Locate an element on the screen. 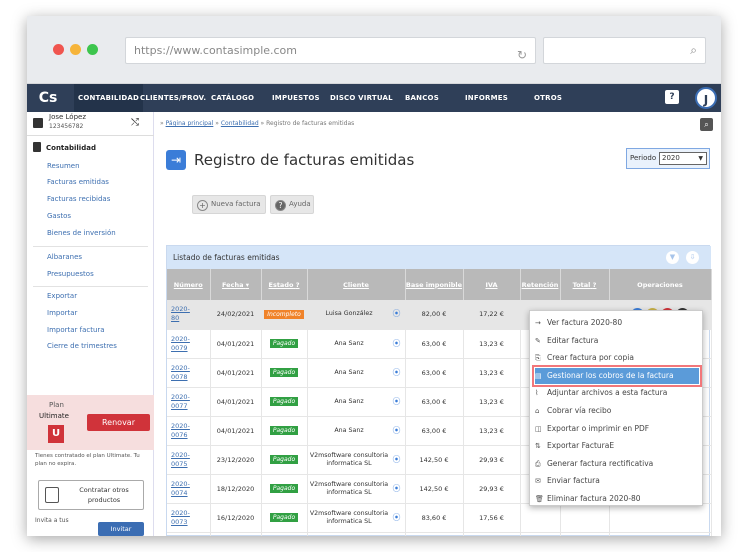  breadcrumb-home: Página principal is located at coordinates (190, 123).